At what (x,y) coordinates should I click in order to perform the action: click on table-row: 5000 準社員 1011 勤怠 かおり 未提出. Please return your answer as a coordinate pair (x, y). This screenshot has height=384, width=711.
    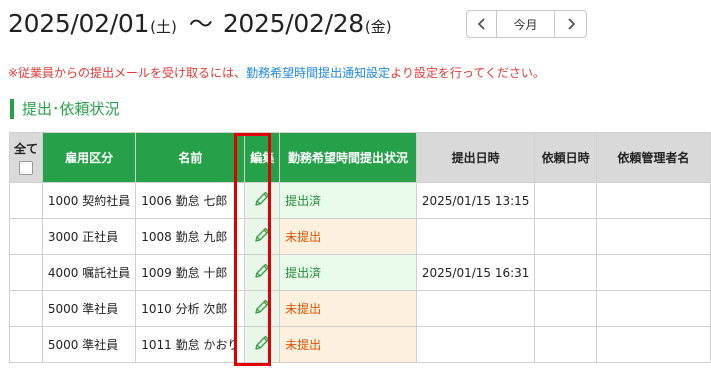
    Looking at the image, I should click on (360, 344).